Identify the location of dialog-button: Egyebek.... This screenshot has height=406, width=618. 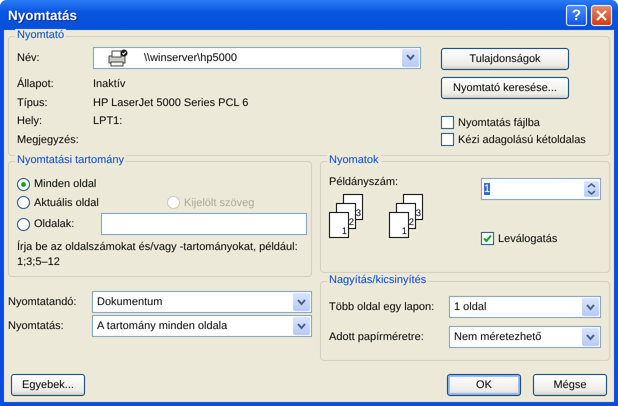
(48, 385).